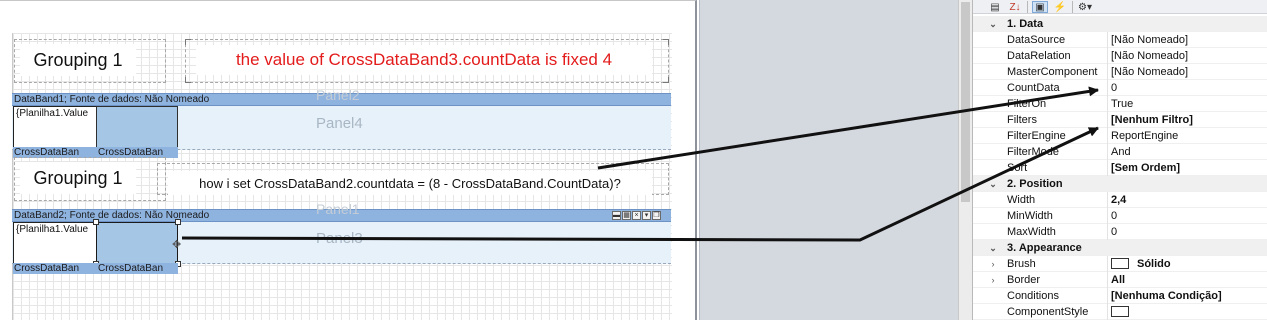  I want to click on prop-value: And, so click(1121, 152).